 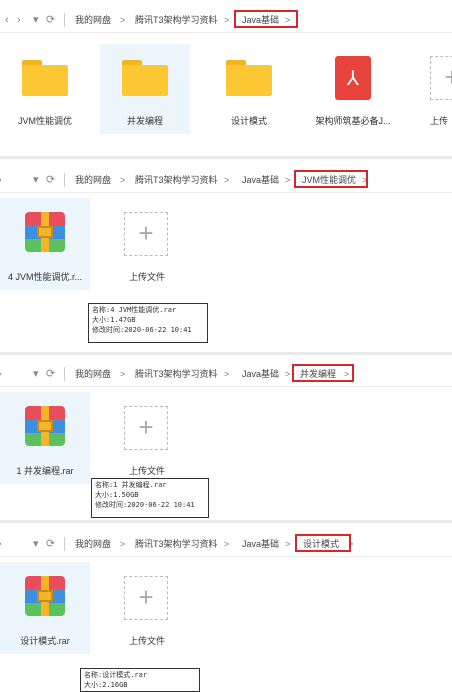 I want to click on folder-item-jvm: JVM性能调优, so click(x=45, y=89).